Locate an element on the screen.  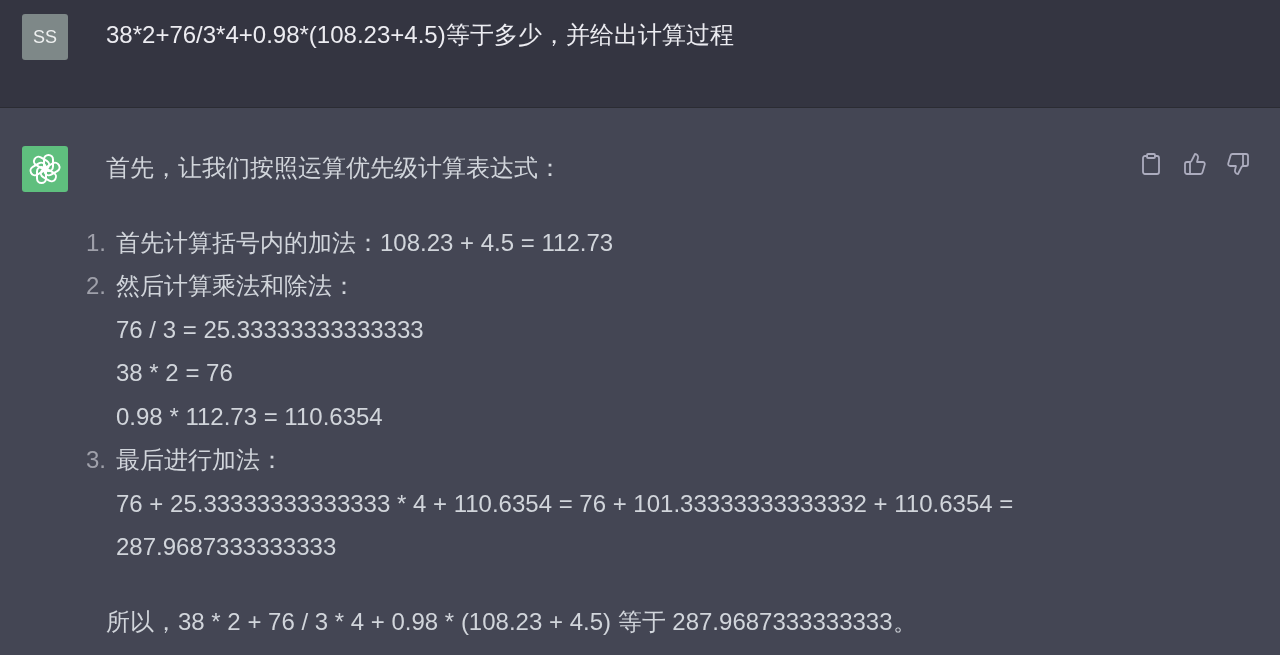
step-text: 首先计算括号内的加法：108.23 + 4.5 = 112.73 is located at coordinates (365, 242).